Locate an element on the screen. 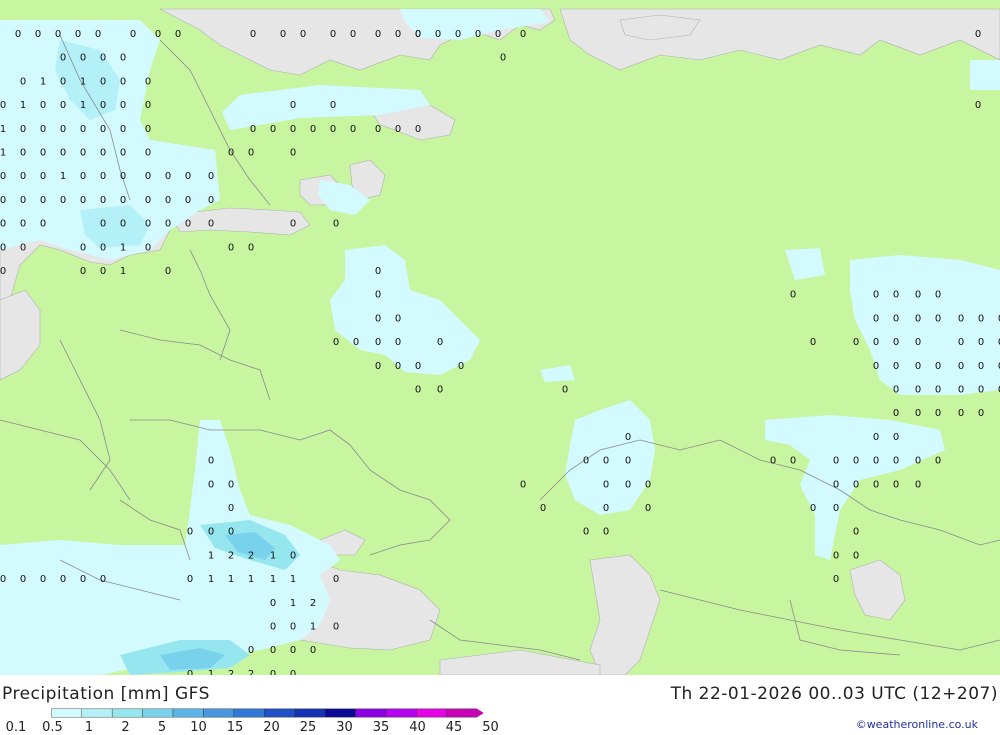 The width and height of the screenshot is (1000, 735). legend-arrow is located at coordinates (480, 713).